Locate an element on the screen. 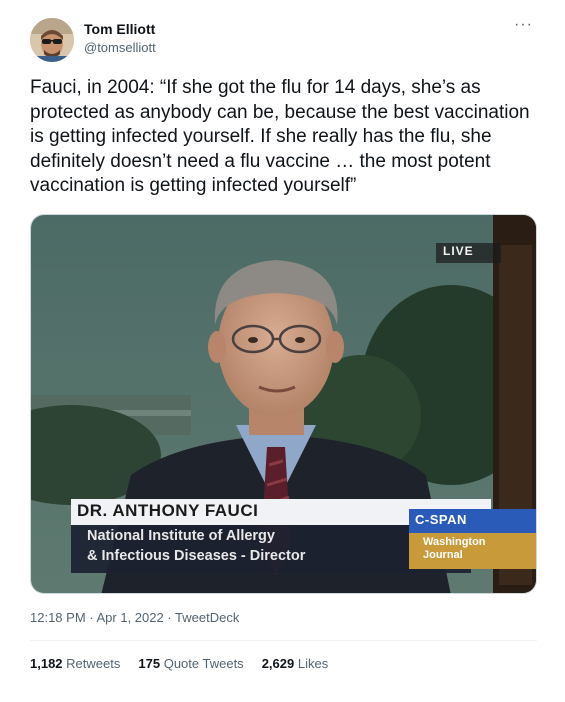  retweets-count: 1,182 is located at coordinates (46, 663).